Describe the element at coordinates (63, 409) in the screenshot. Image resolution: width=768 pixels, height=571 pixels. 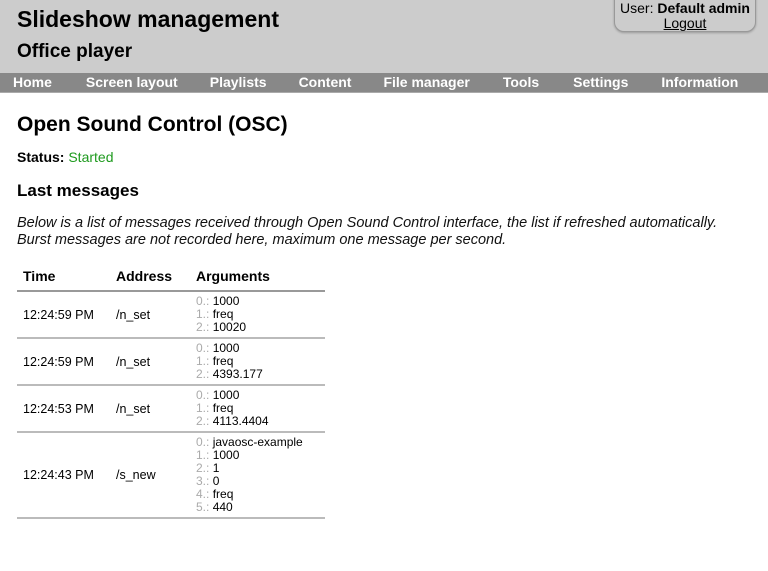
I see `cell-time: 12:24:53 PM` at that location.